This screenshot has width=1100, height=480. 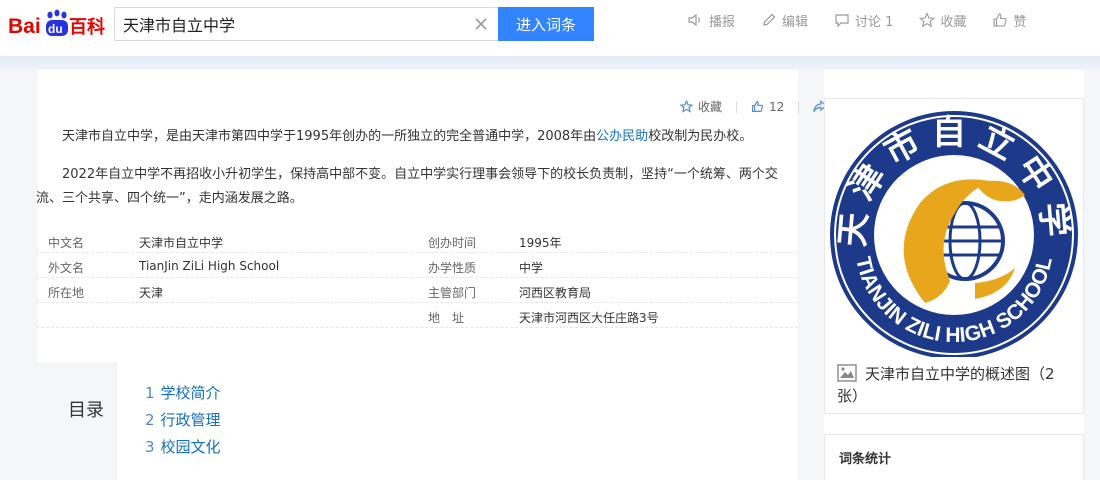 I want to click on school-emblem: 天津市自立中学 TIANJIN ZILI HIGH SCHOOL, so click(x=954, y=230).